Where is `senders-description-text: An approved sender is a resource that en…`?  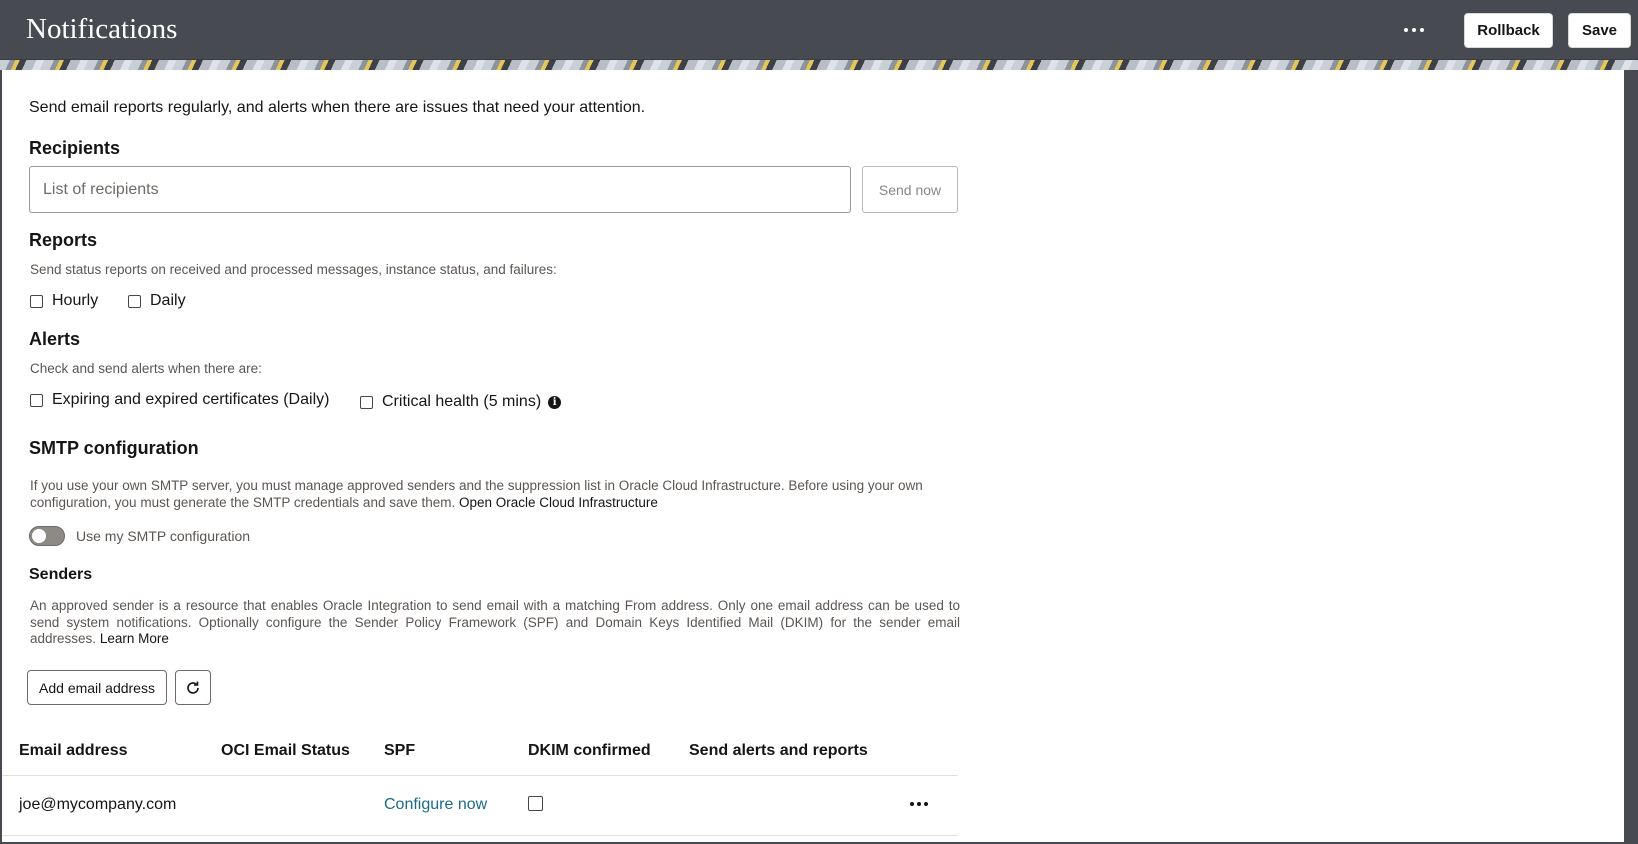 senders-description-text: An approved sender is a resource that en… is located at coordinates (495, 622).